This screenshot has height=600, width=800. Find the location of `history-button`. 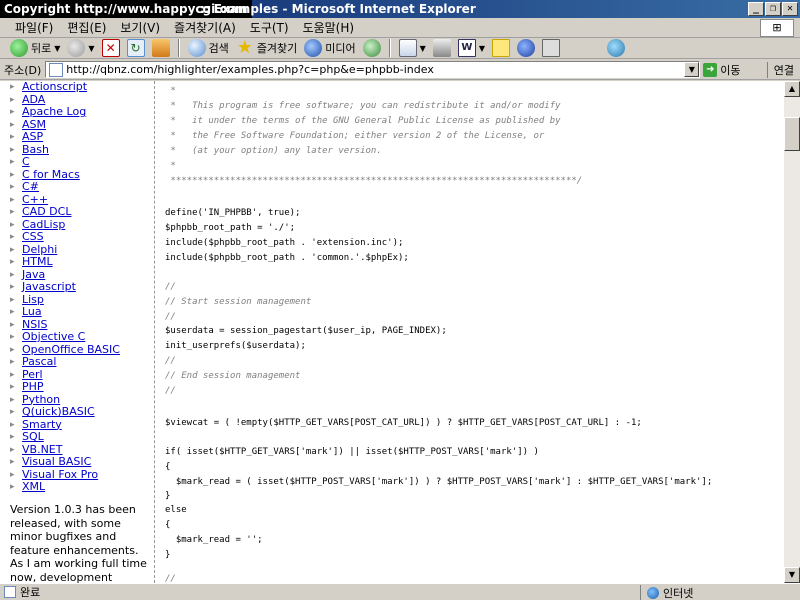

history-button is located at coordinates (372, 48).